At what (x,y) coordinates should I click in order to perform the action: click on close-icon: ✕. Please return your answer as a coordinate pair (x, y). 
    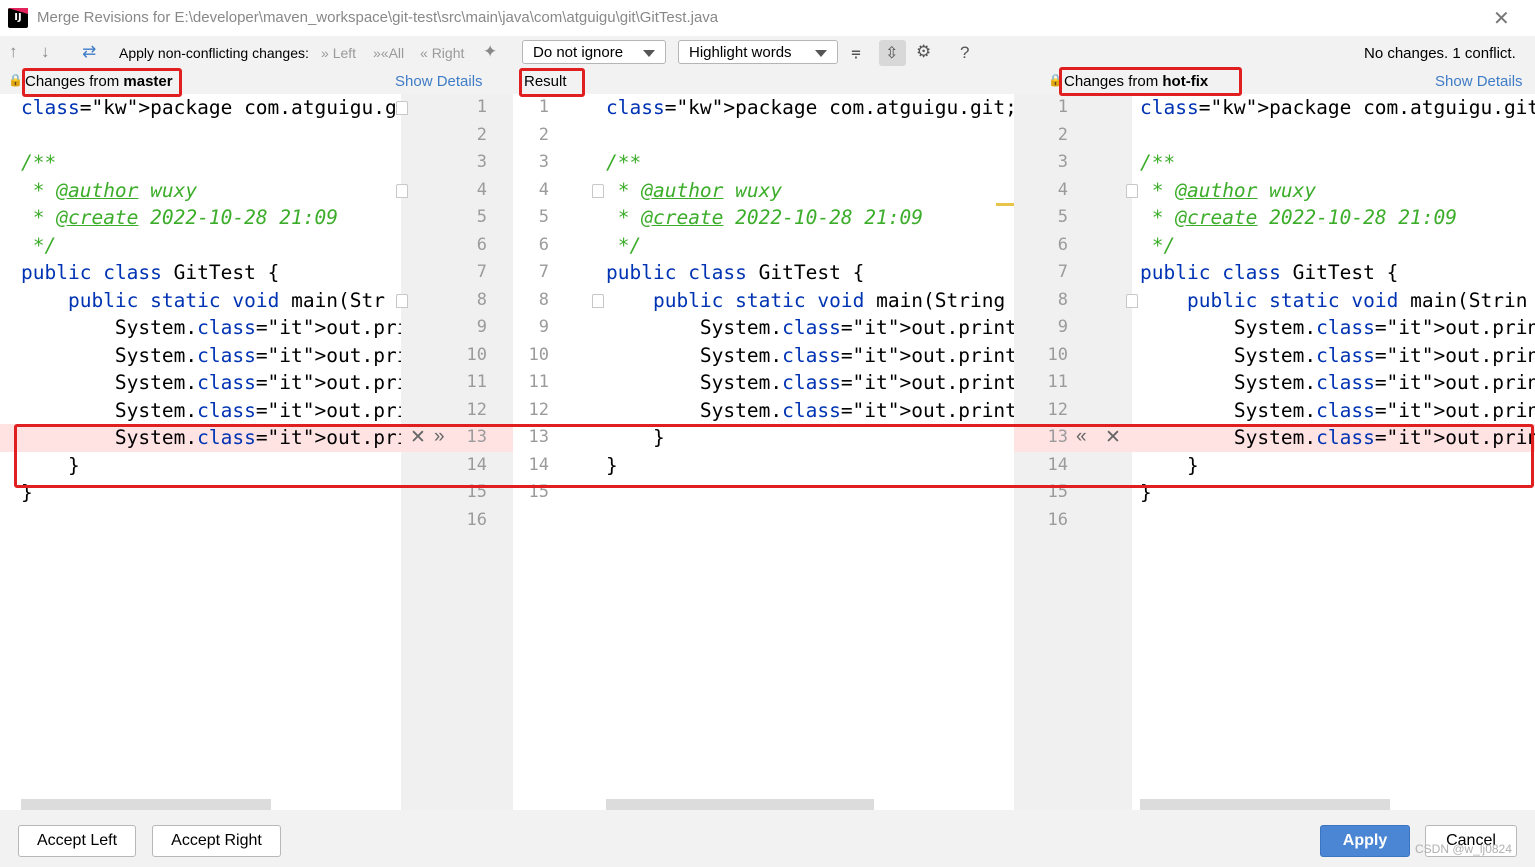
    Looking at the image, I should click on (1501, 18).